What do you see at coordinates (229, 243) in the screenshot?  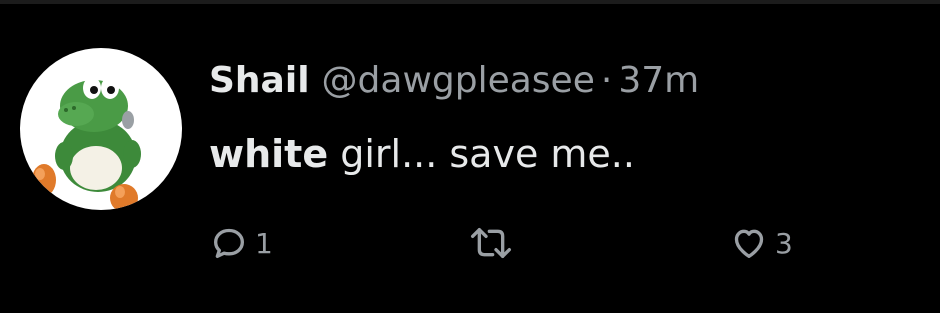 I see `reply-bubble-icon` at bounding box center [229, 243].